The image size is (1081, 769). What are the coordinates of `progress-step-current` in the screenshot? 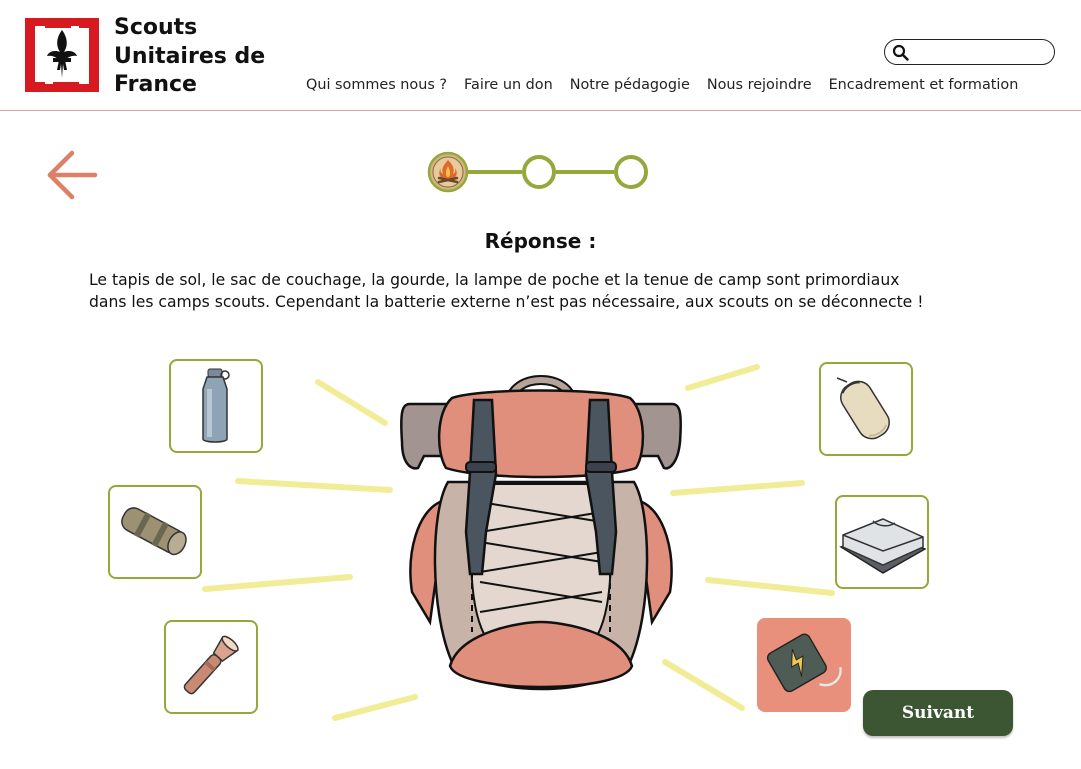 It's located at (448, 172).